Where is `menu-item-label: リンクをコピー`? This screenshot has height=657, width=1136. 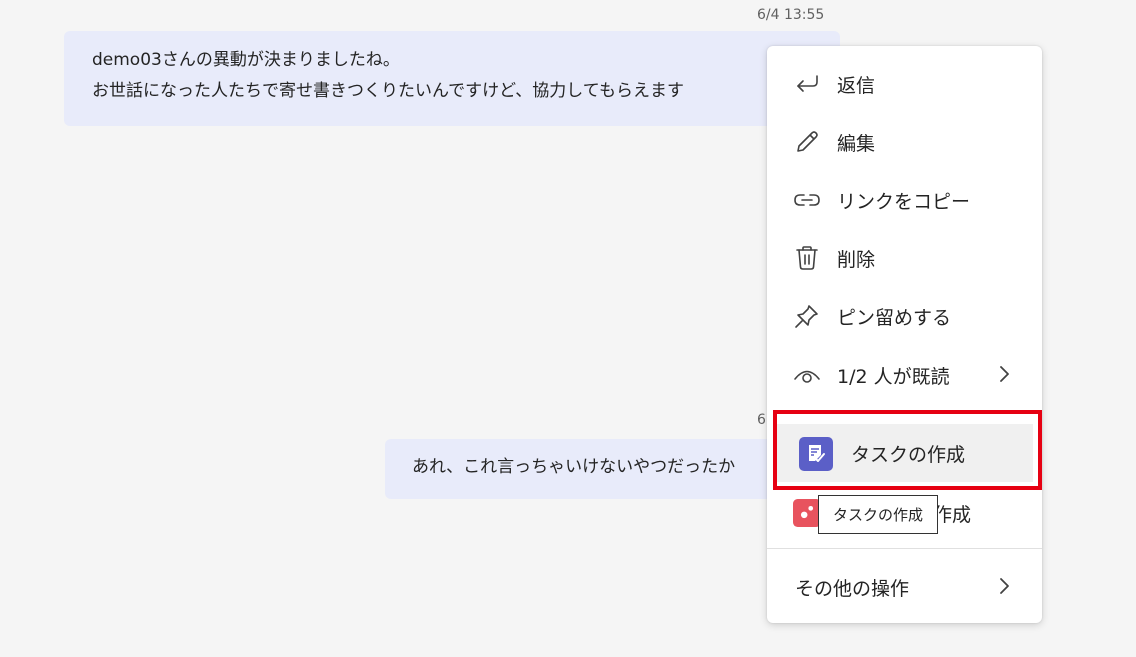
menu-item-label: リンクをコピー is located at coordinates (904, 201).